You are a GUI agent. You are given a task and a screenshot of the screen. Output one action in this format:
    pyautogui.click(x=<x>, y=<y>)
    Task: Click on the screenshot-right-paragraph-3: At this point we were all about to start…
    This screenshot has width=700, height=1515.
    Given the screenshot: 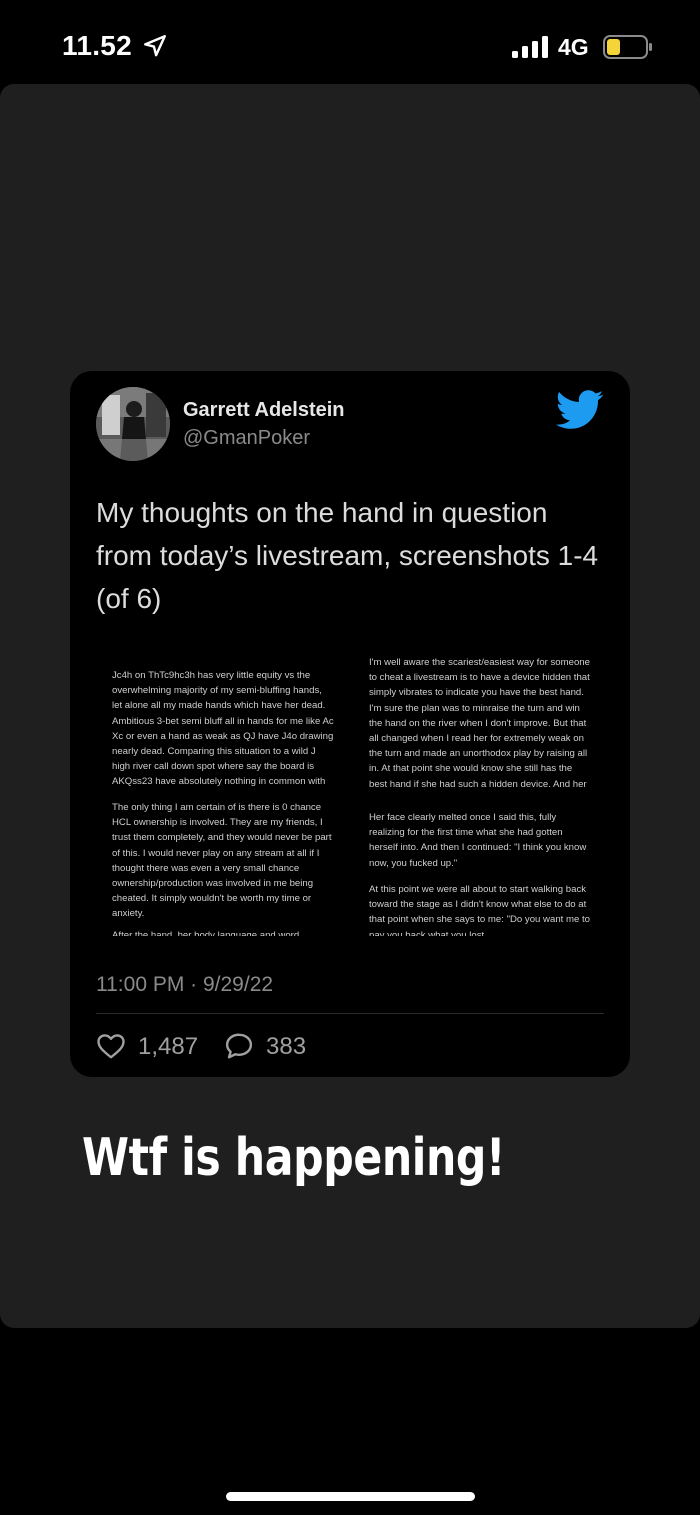 What is the action you would take?
    pyautogui.click(x=479, y=910)
    